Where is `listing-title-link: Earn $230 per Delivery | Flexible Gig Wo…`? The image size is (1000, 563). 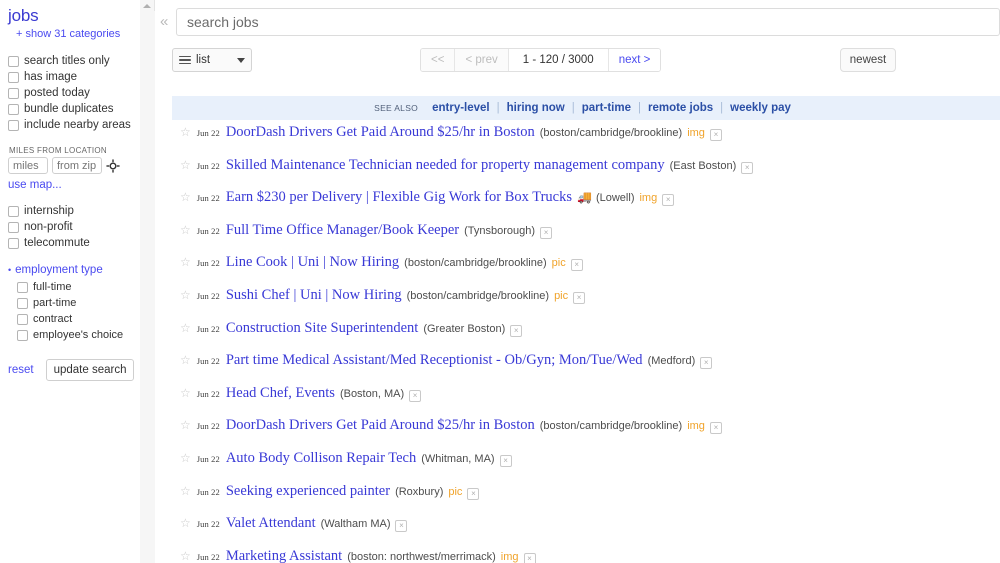 listing-title-link: Earn $230 per Delivery | Flexible Gig Wo… is located at coordinates (399, 197).